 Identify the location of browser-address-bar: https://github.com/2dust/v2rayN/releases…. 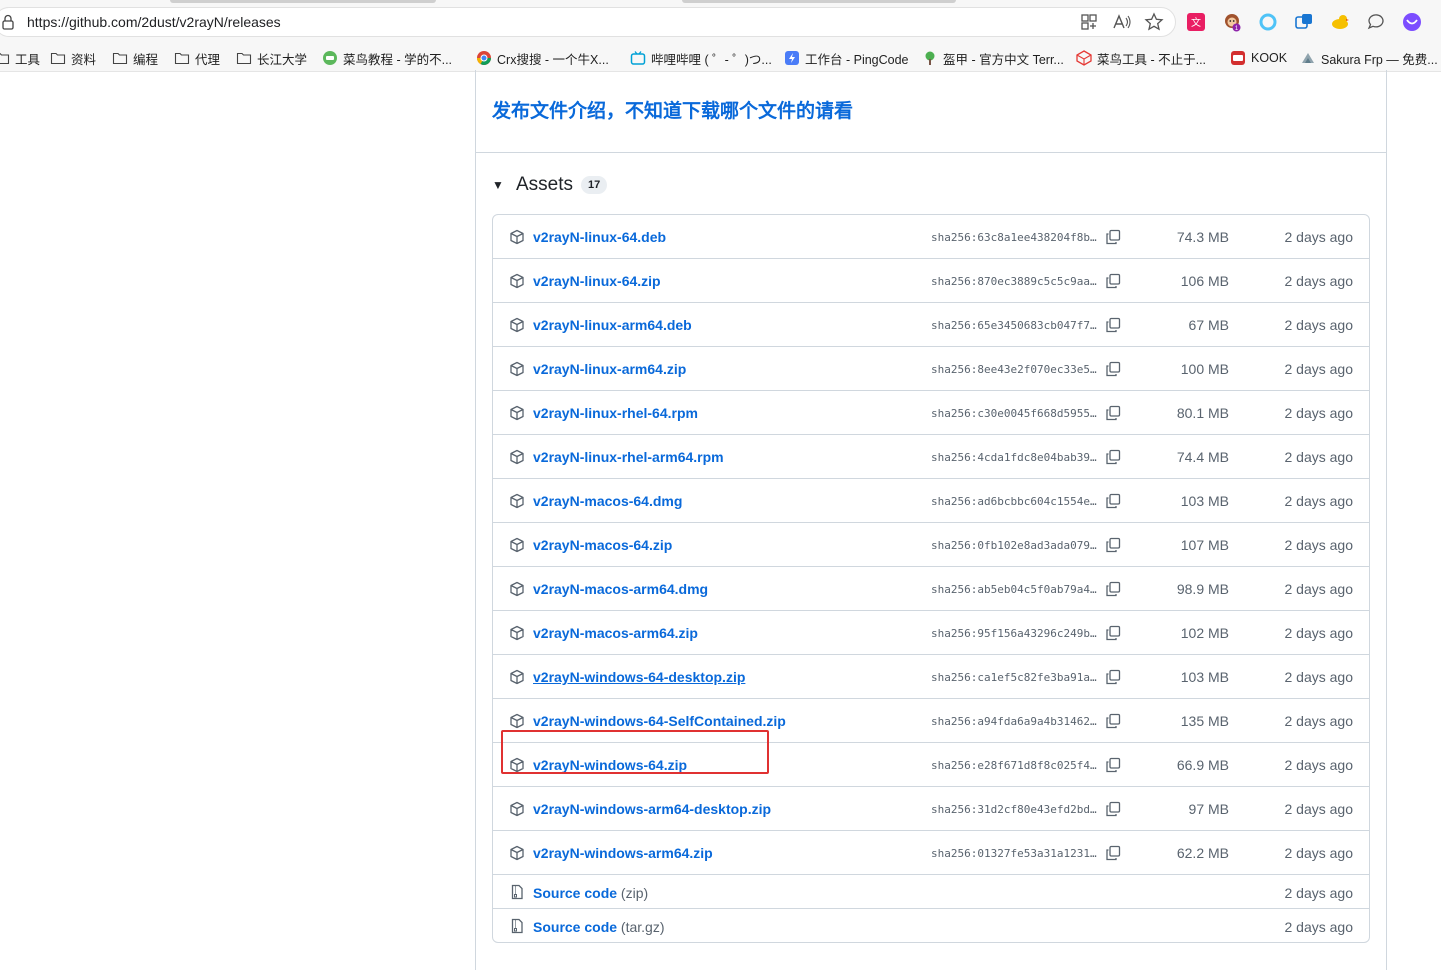
(720, 21).